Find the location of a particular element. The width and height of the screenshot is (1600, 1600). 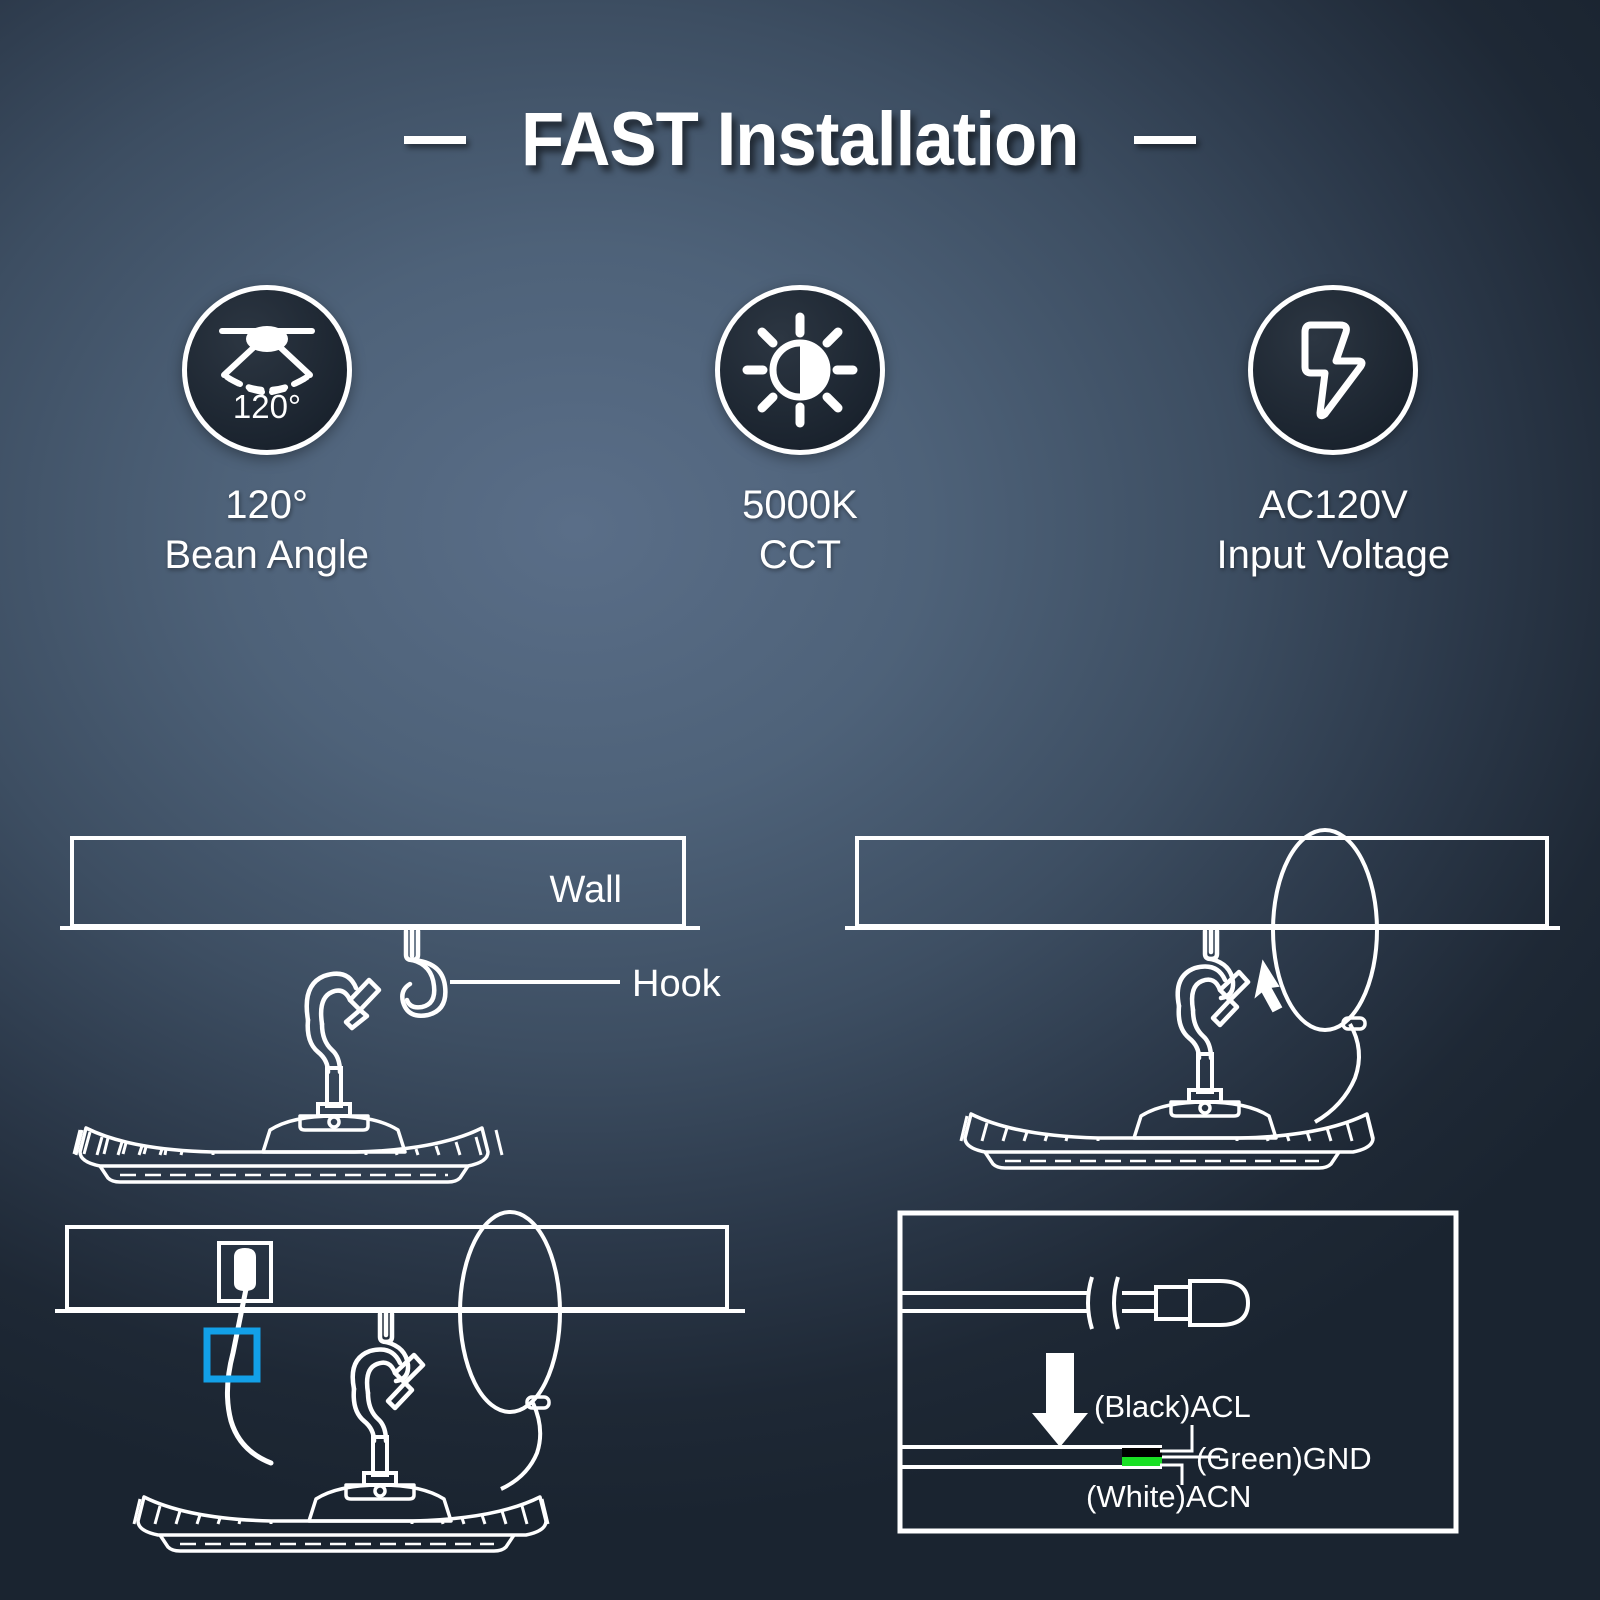

feature-cct: 5000K CCT is located at coordinates (800, 432).